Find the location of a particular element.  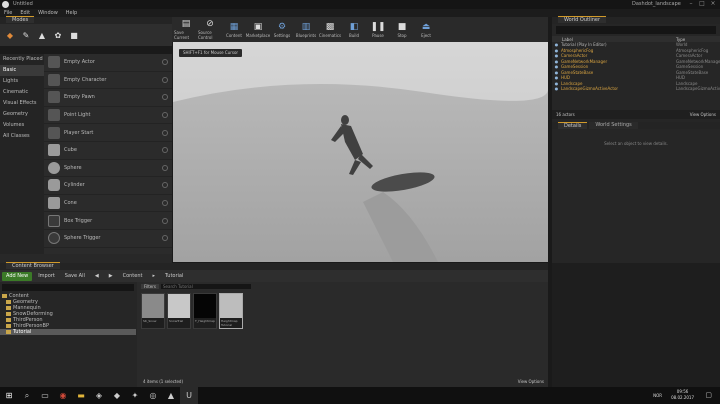

table-row: ● GameSession GameSession is located at coordinates (637, 67).